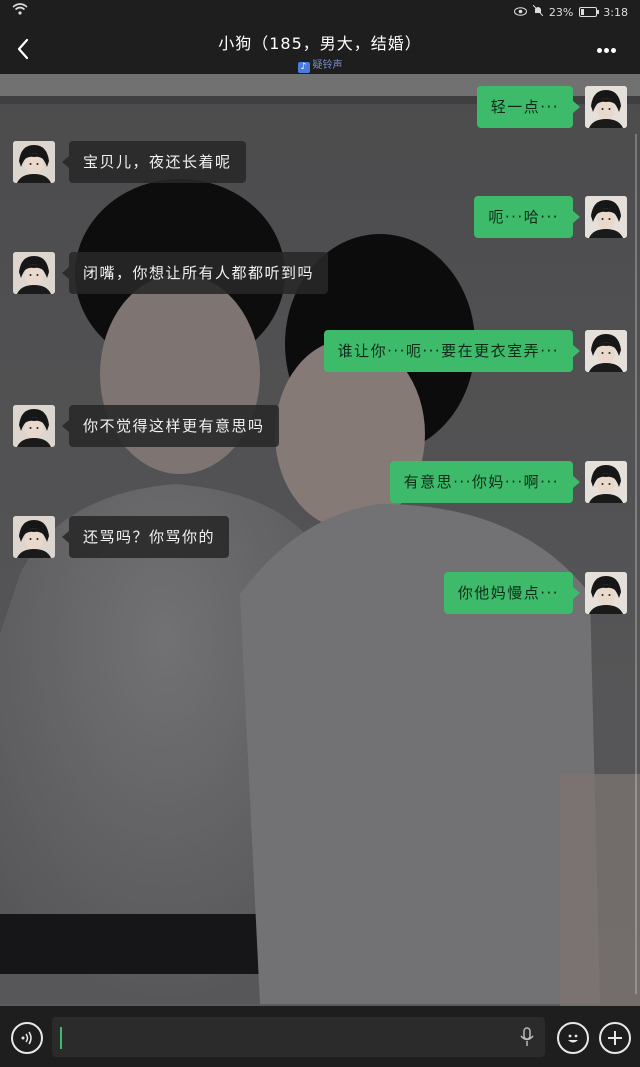  Describe the element at coordinates (61, 1038) in the screenshot. I see `text-cursor` at that location.